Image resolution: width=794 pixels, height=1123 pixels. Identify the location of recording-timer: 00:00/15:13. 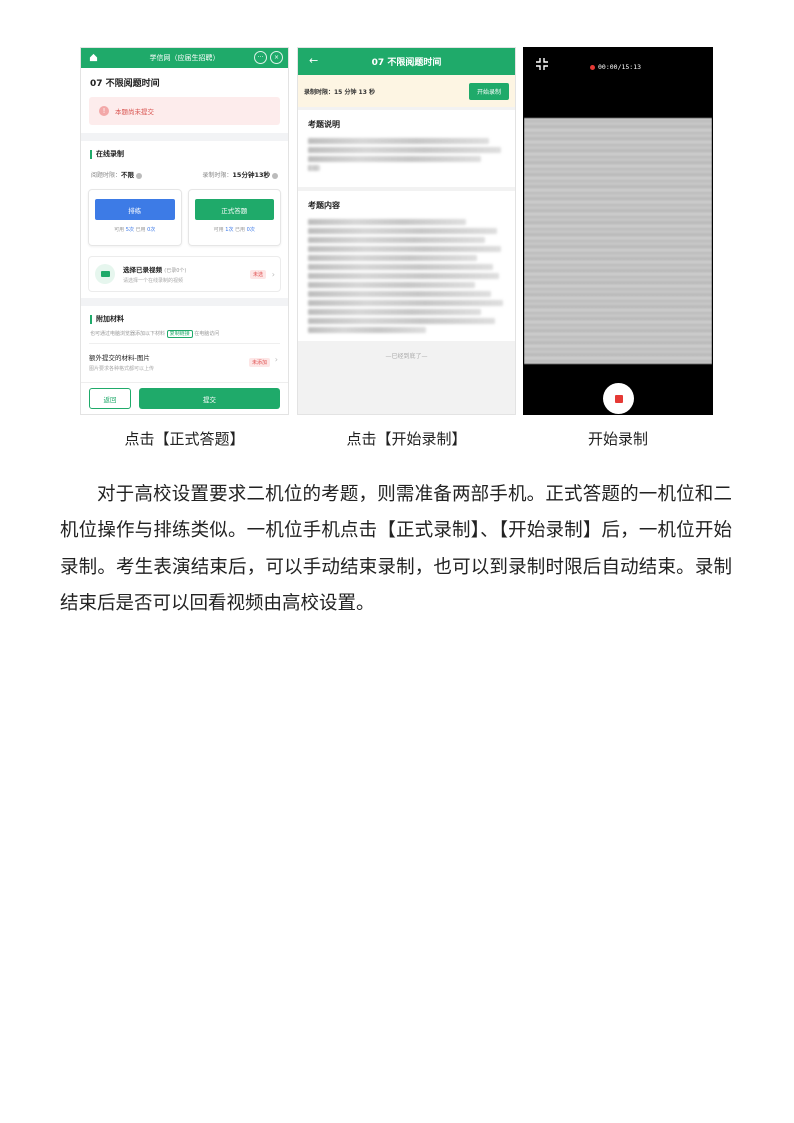
(615, 67).